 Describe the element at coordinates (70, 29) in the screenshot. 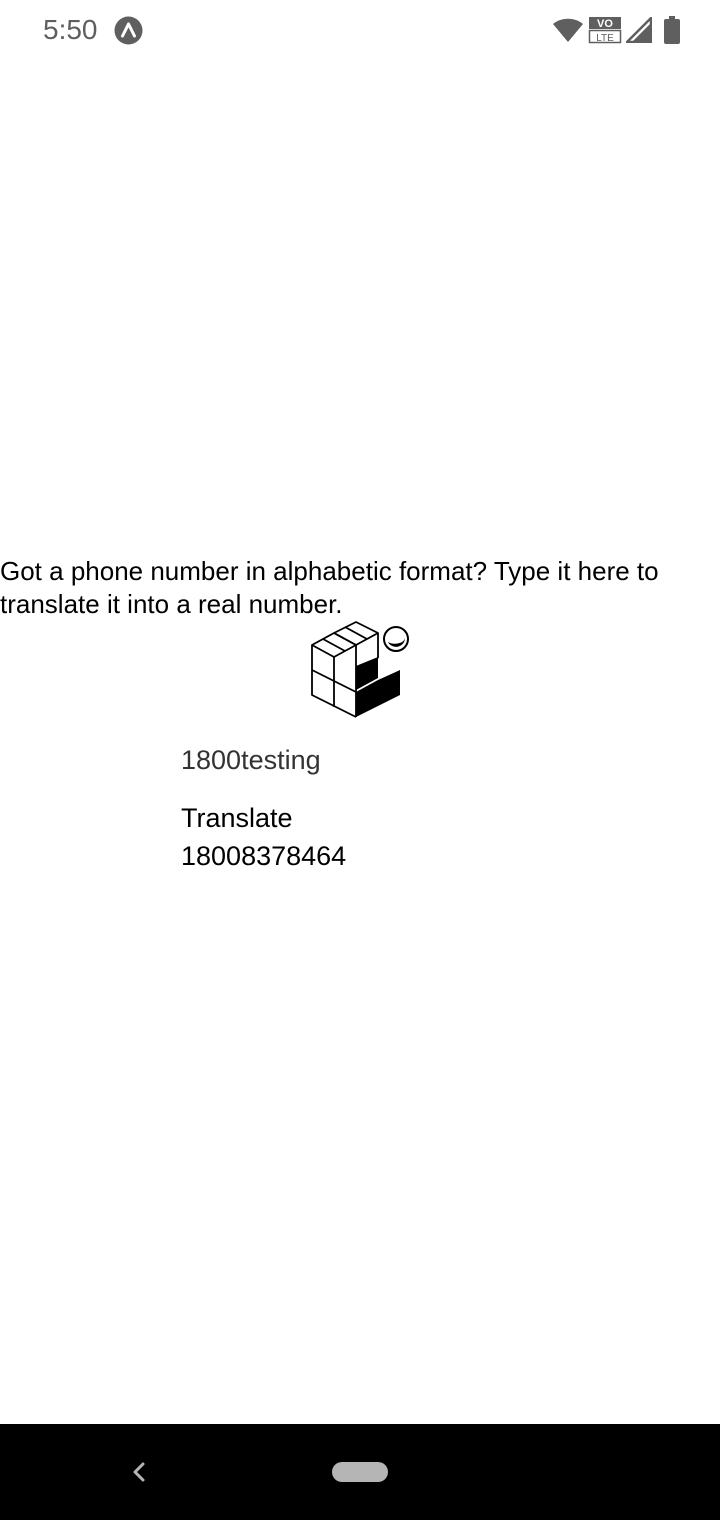

I see `status-time: 5:50` at that location.